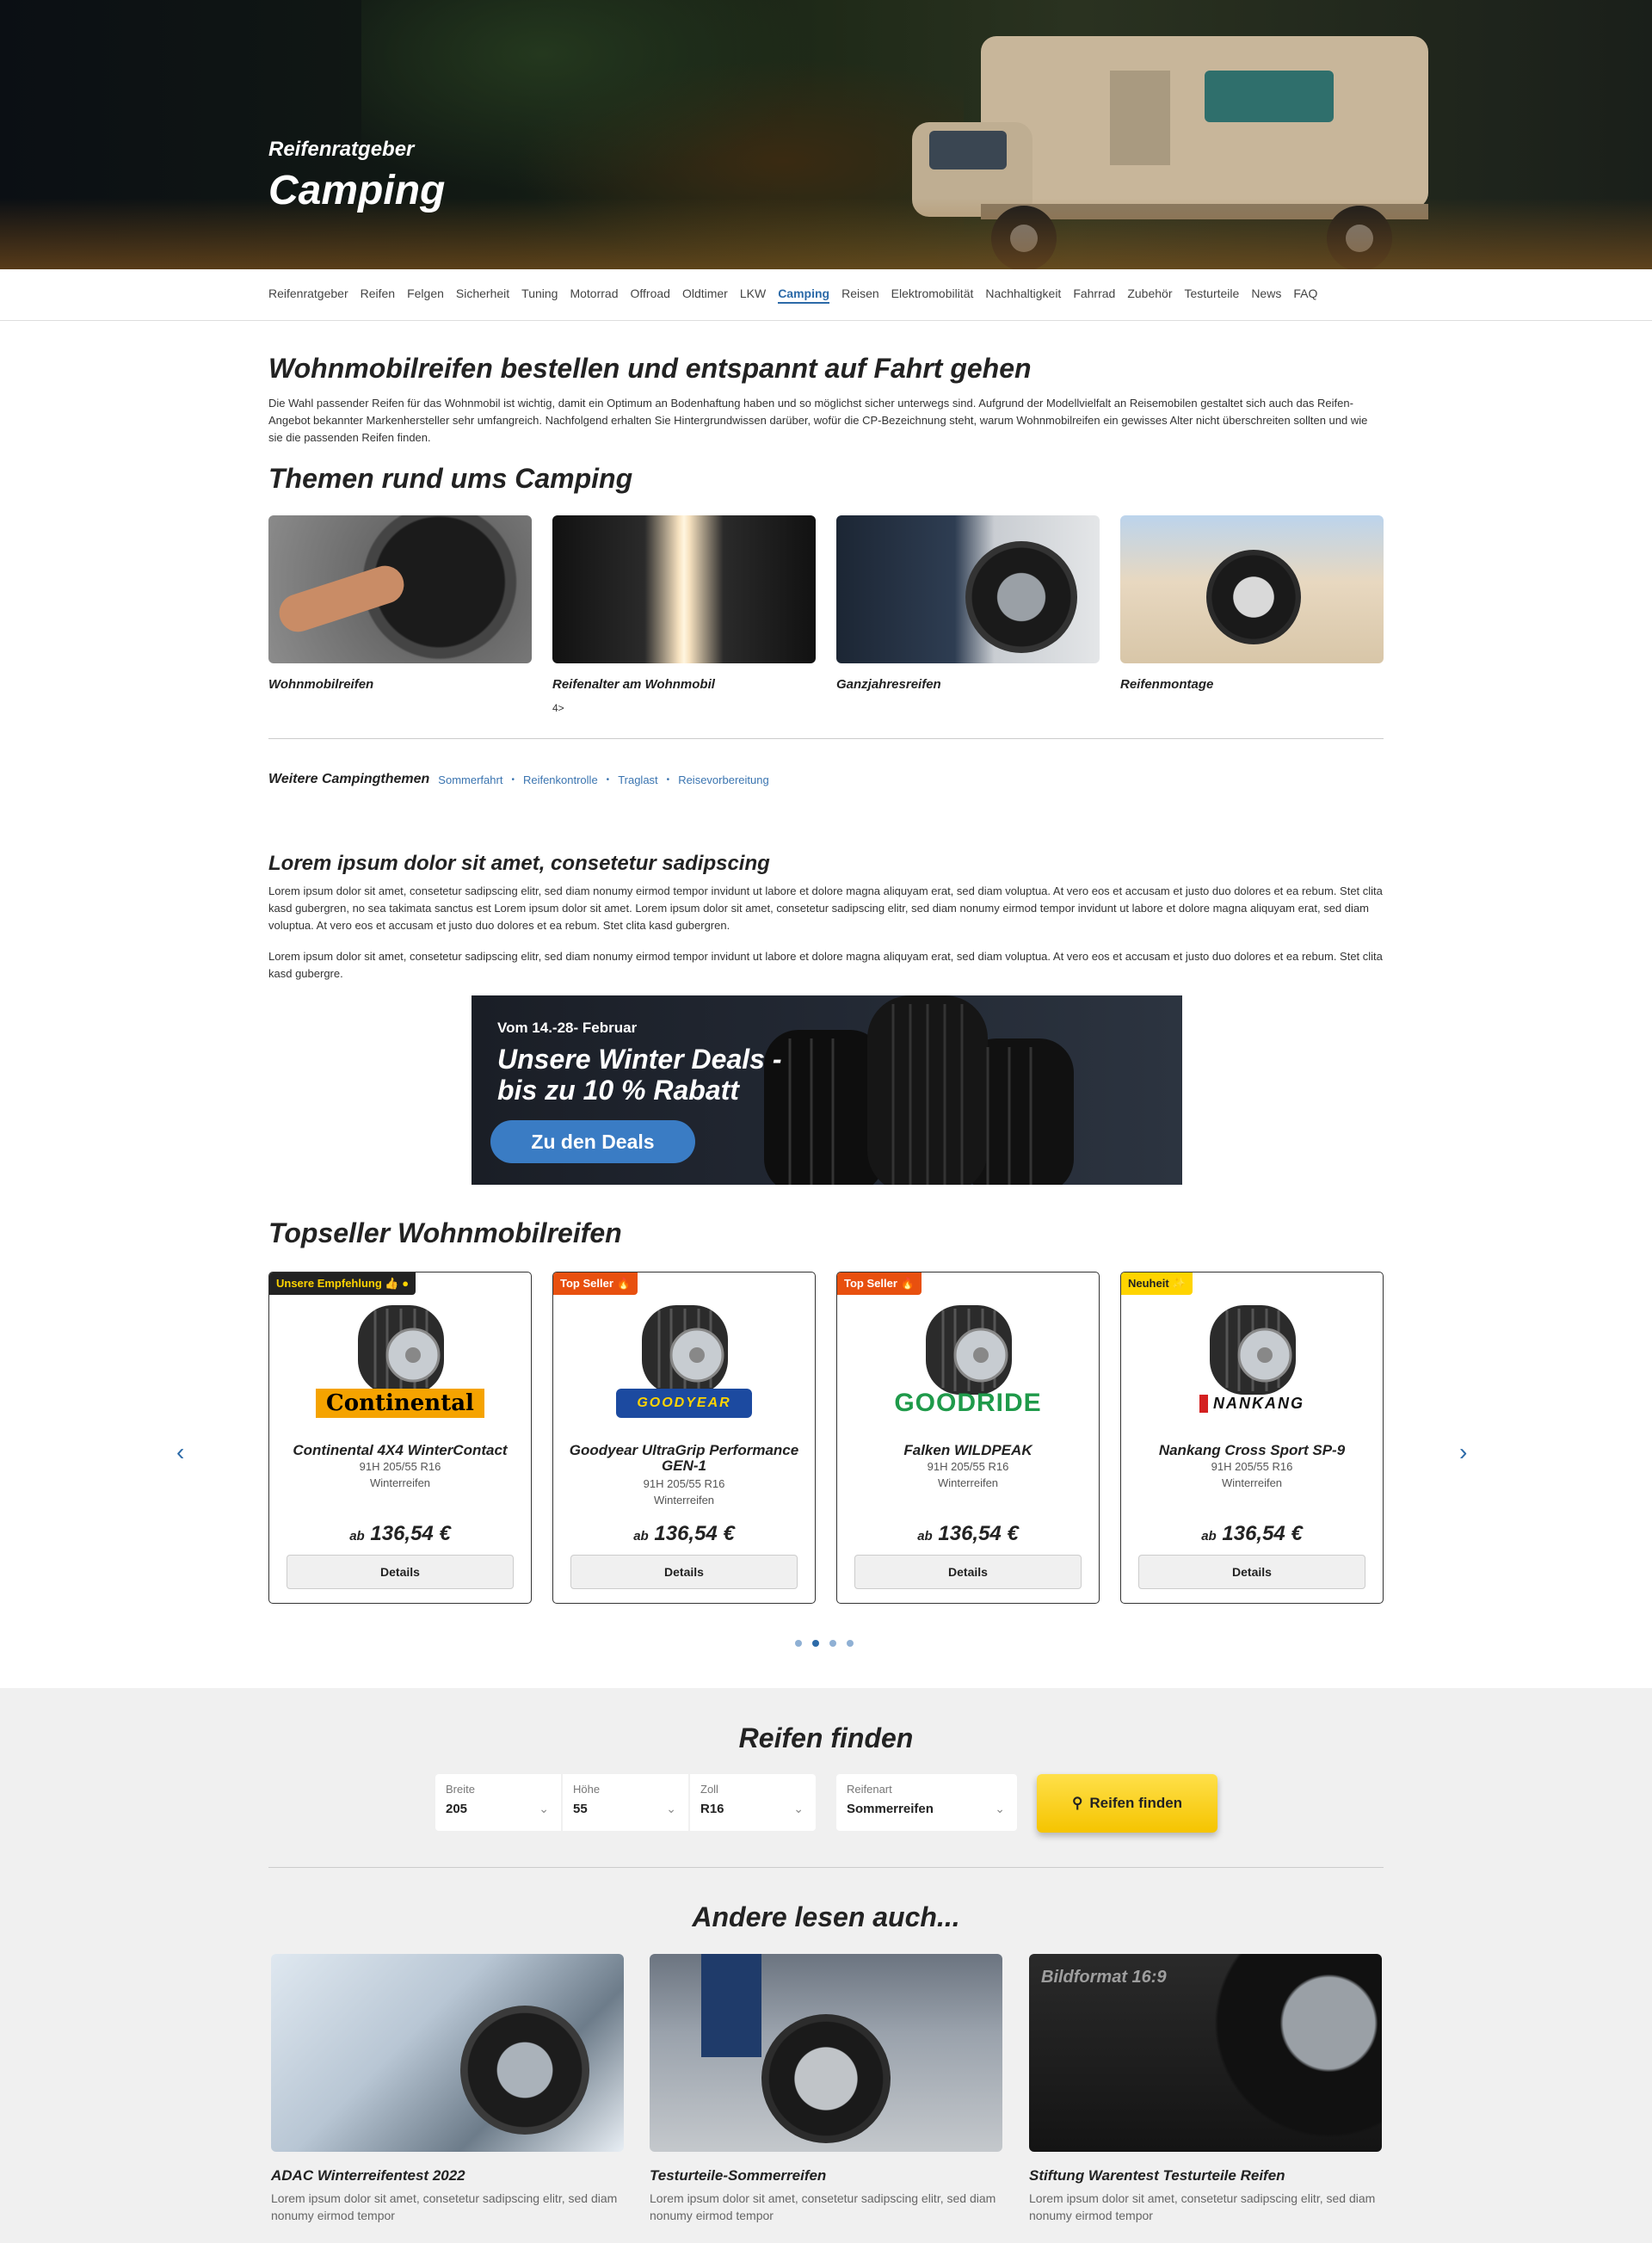 This screenshot has width=1652, height=2243. What do you see at coordinates (705, 295) in the screenshot?
I see `nav-item-oldtimer: Oldtimer` at bounding box center [705, 295].